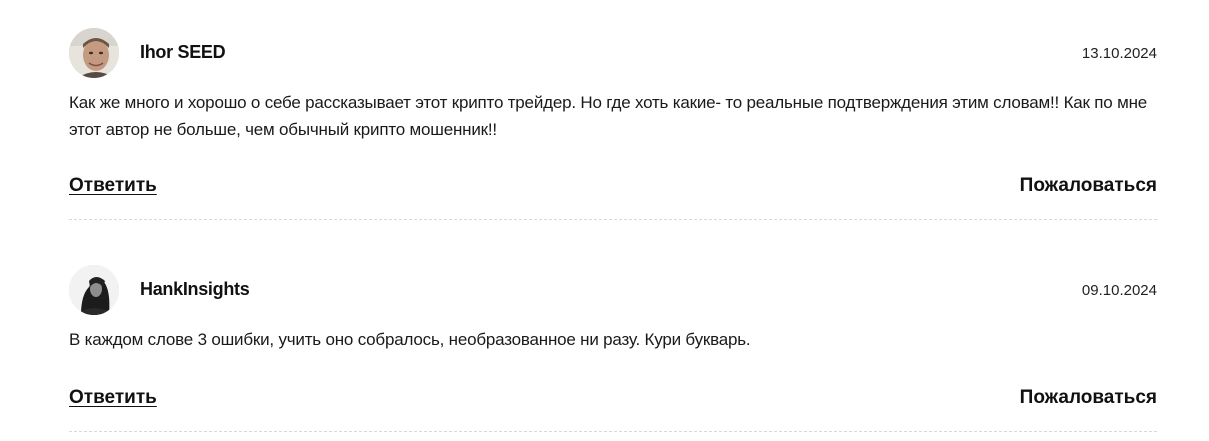  What do you see at coordinates (613, 290) in the screenshot?
I see `comment-header: HankInsights 09.10.2024` at bounding box center [613, 290].